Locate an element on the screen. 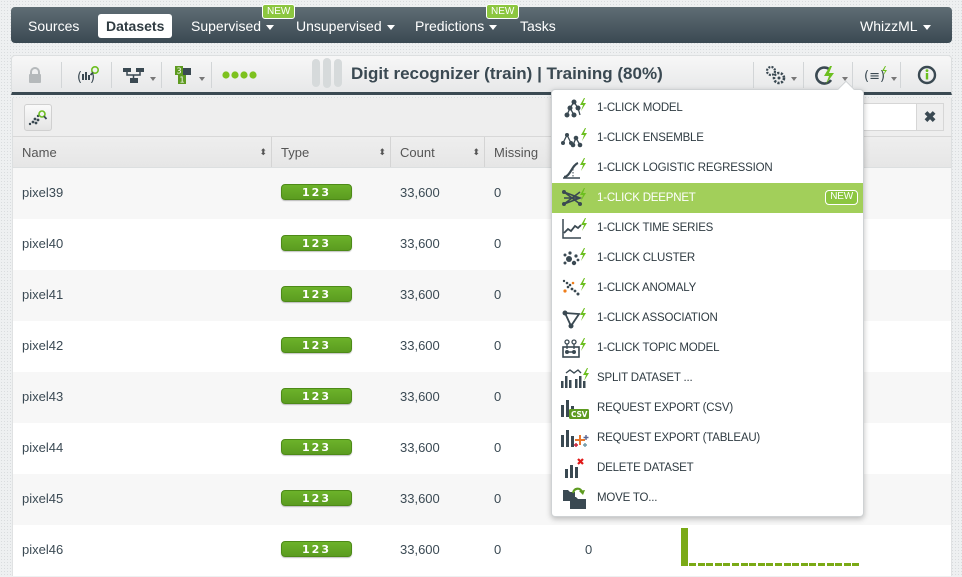 The image size is (962, 577). field-search-button: ( ) is located at coordinates (89, 75).